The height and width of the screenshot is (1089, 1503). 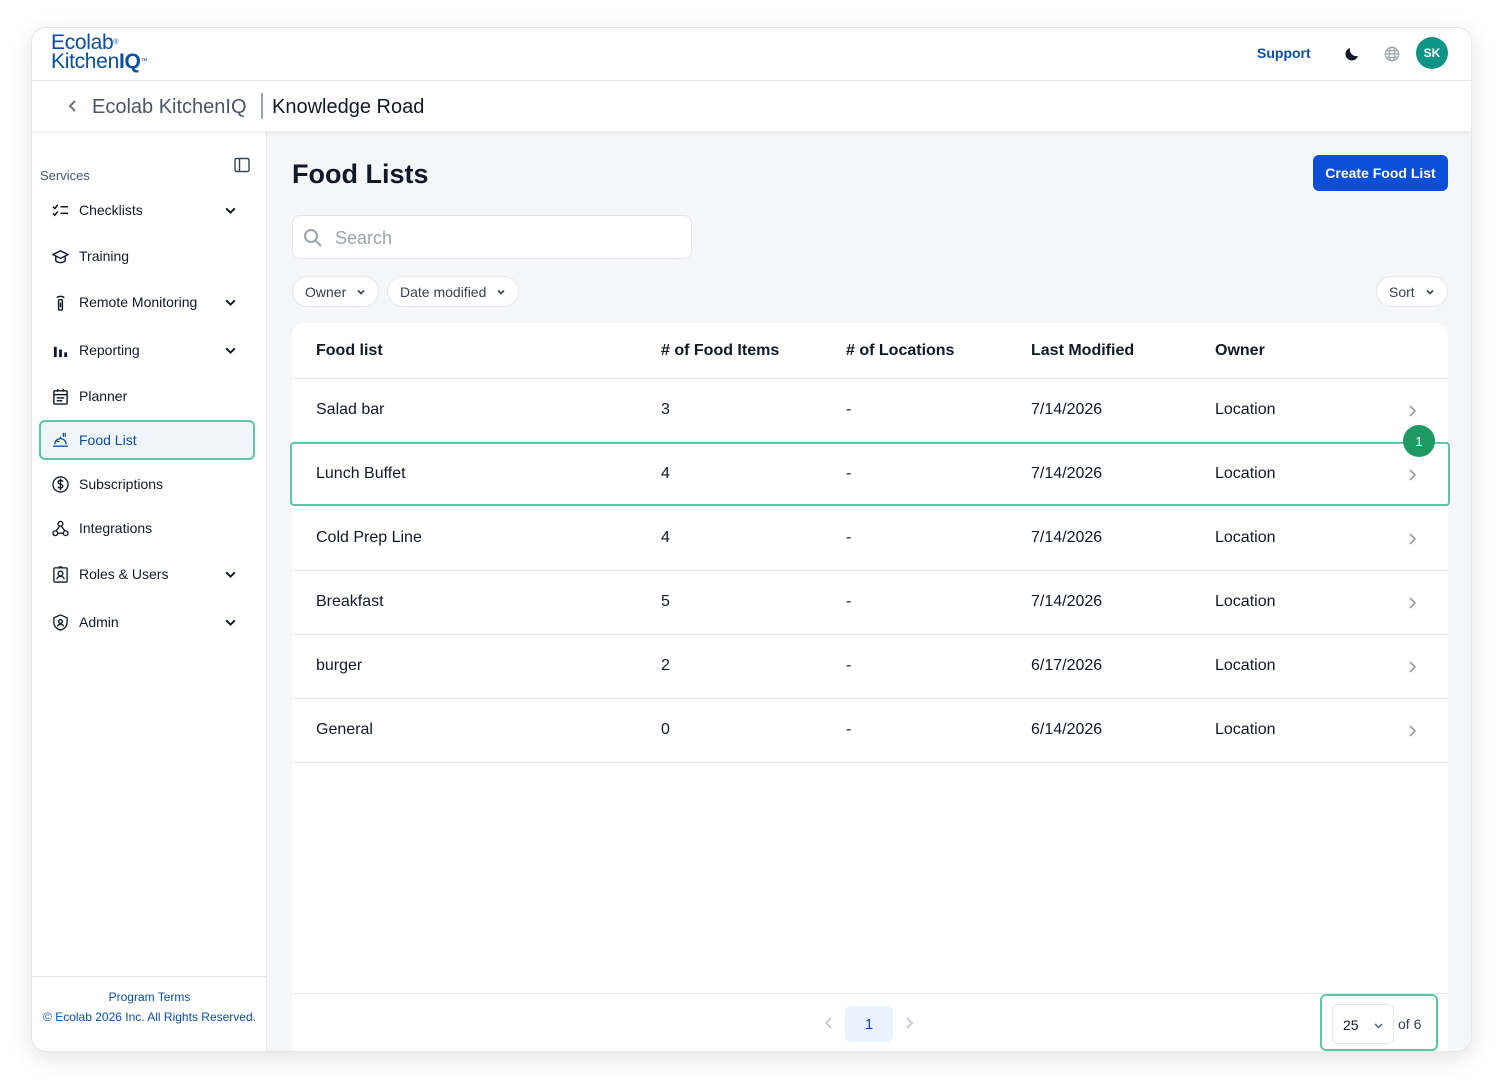 I want to click on date-modified-filter: Date modified, so click(x=453, y=291).